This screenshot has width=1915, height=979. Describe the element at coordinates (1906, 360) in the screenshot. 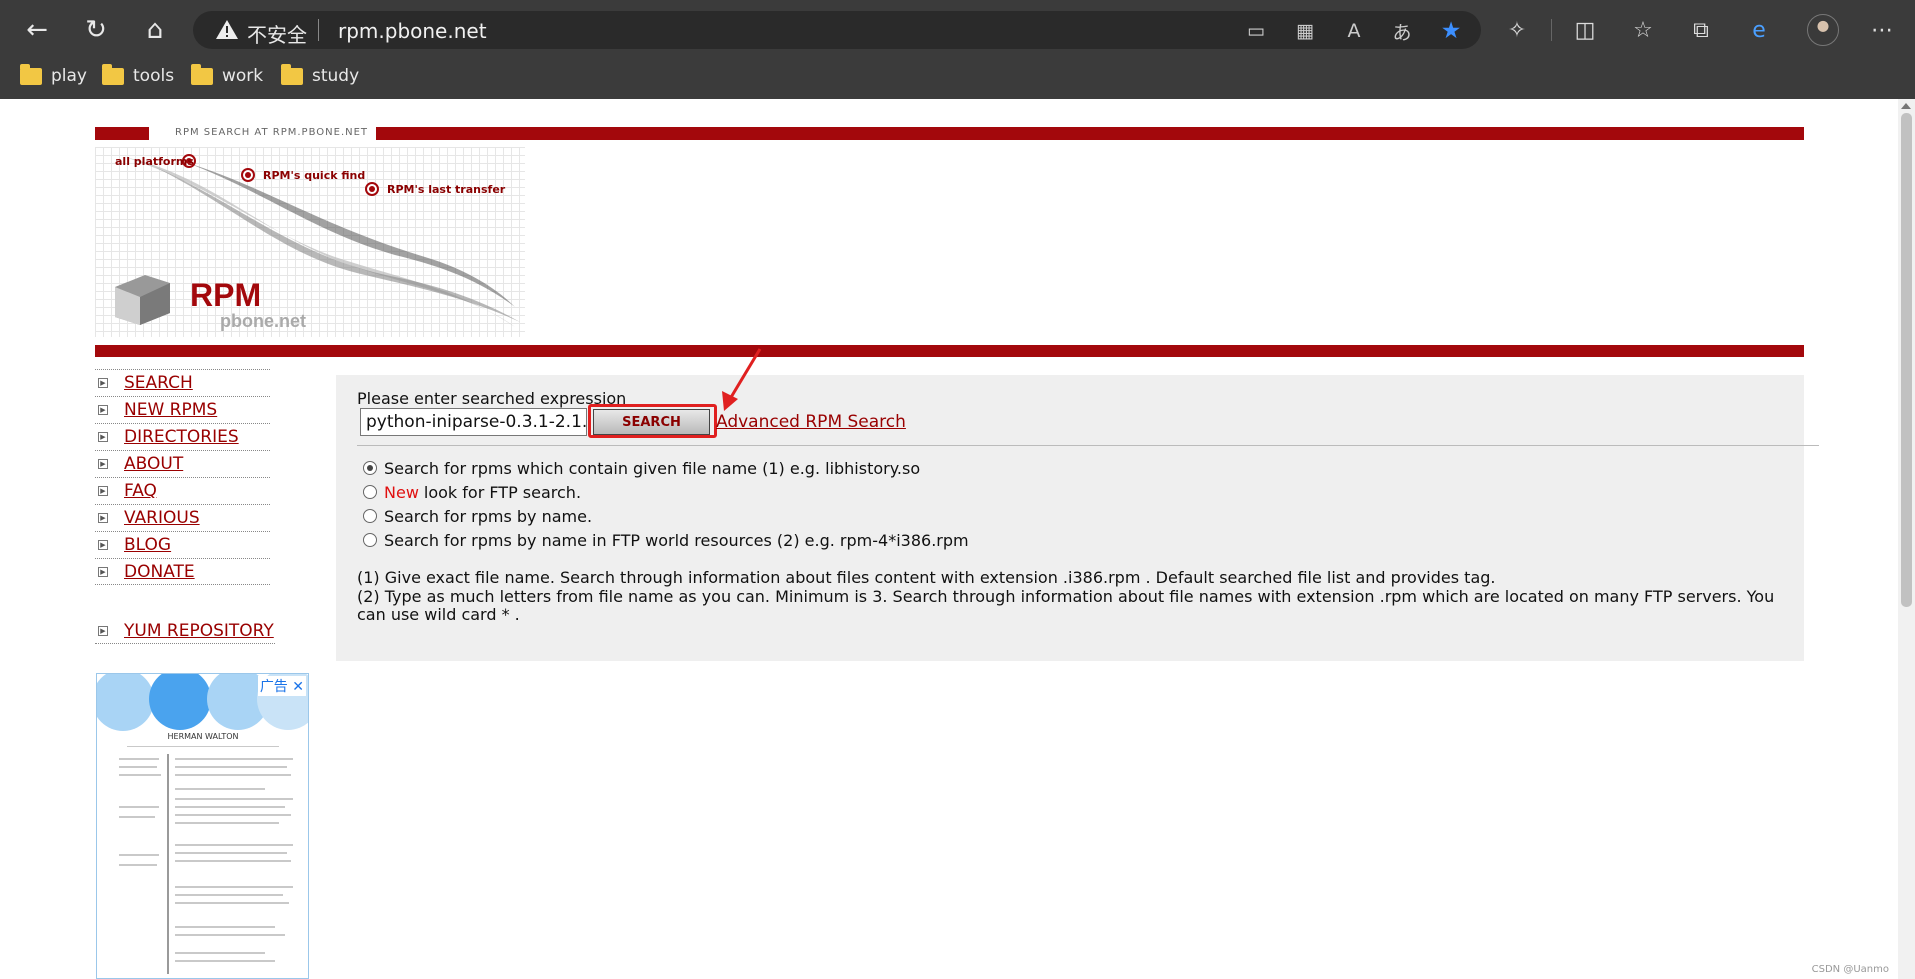

I see `scrollbar-thumb` at that location.